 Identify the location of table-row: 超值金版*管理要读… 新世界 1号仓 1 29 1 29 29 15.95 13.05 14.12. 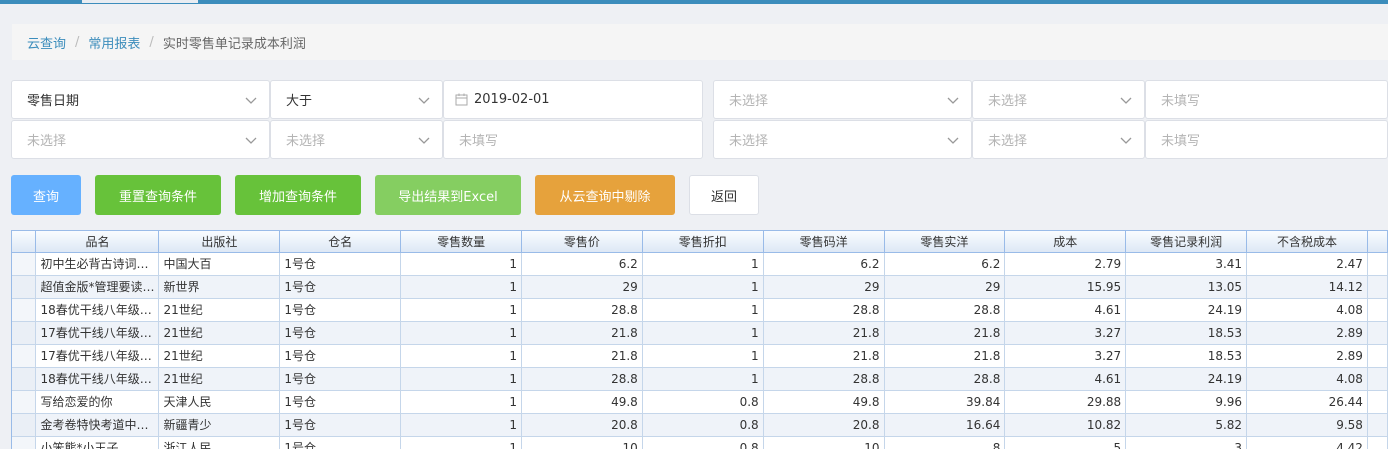
(700, 287).